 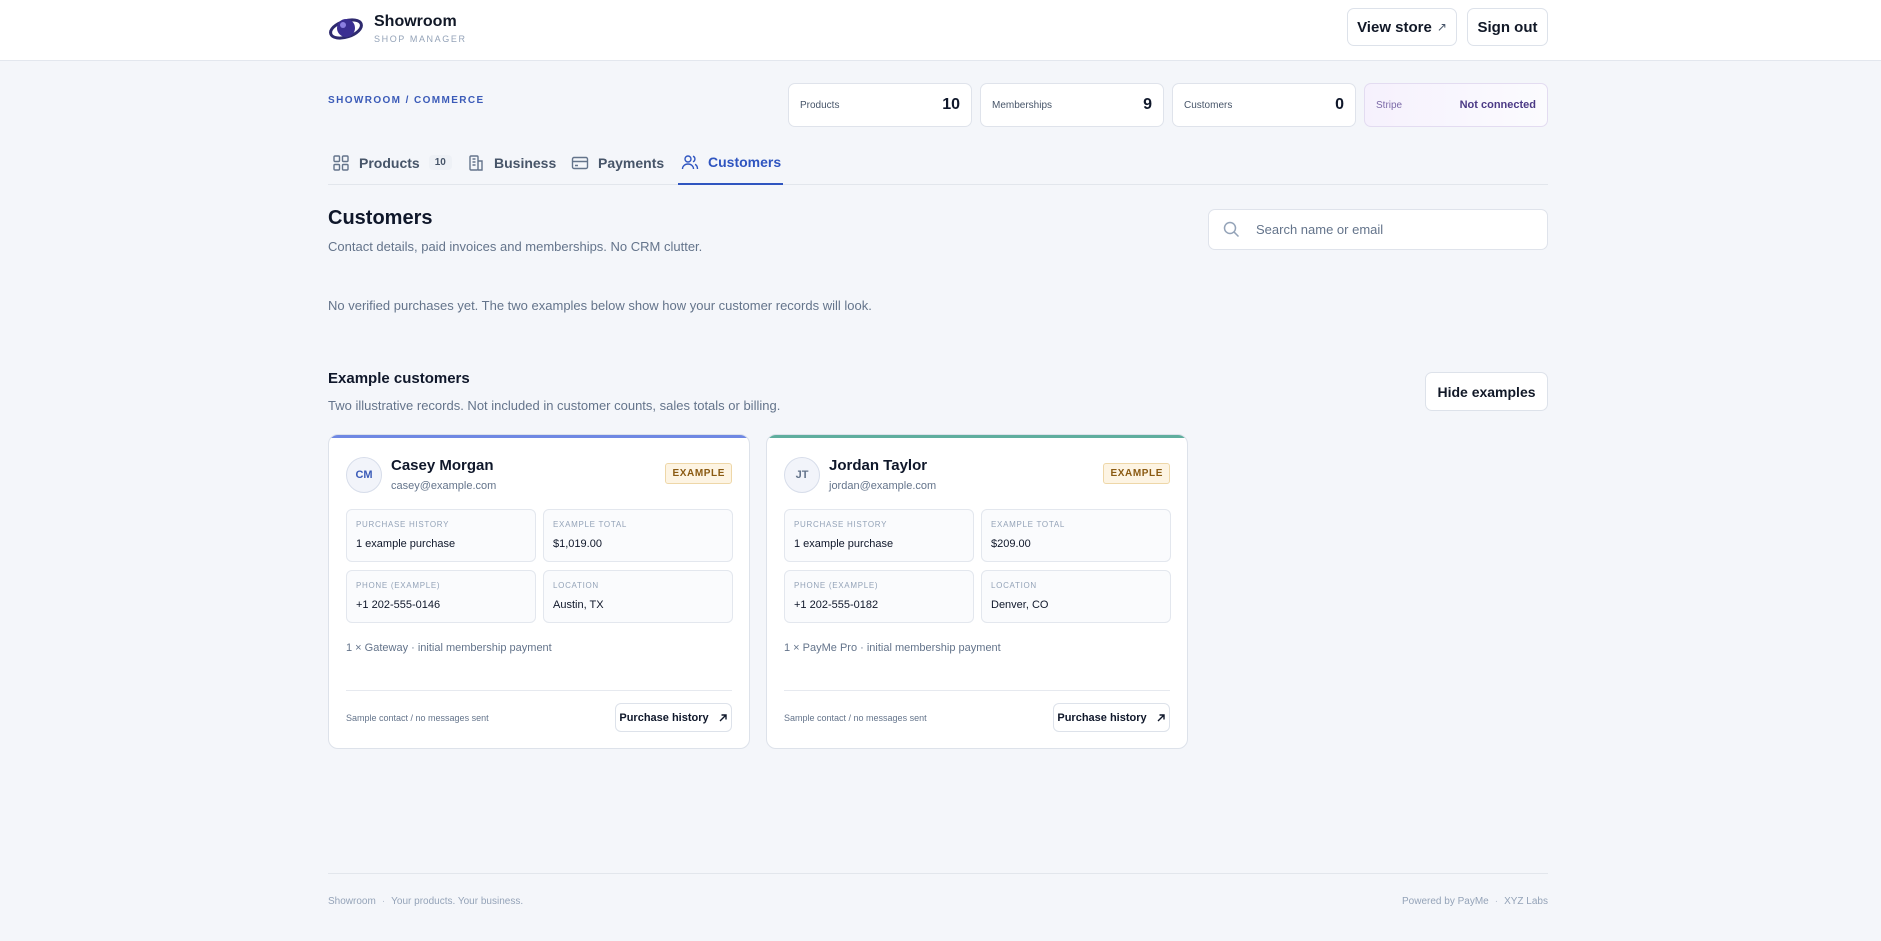 What do you see at coordinates (341, 162) in the screenshot?
I see `grid-icon` at bounding box center [341, 162].